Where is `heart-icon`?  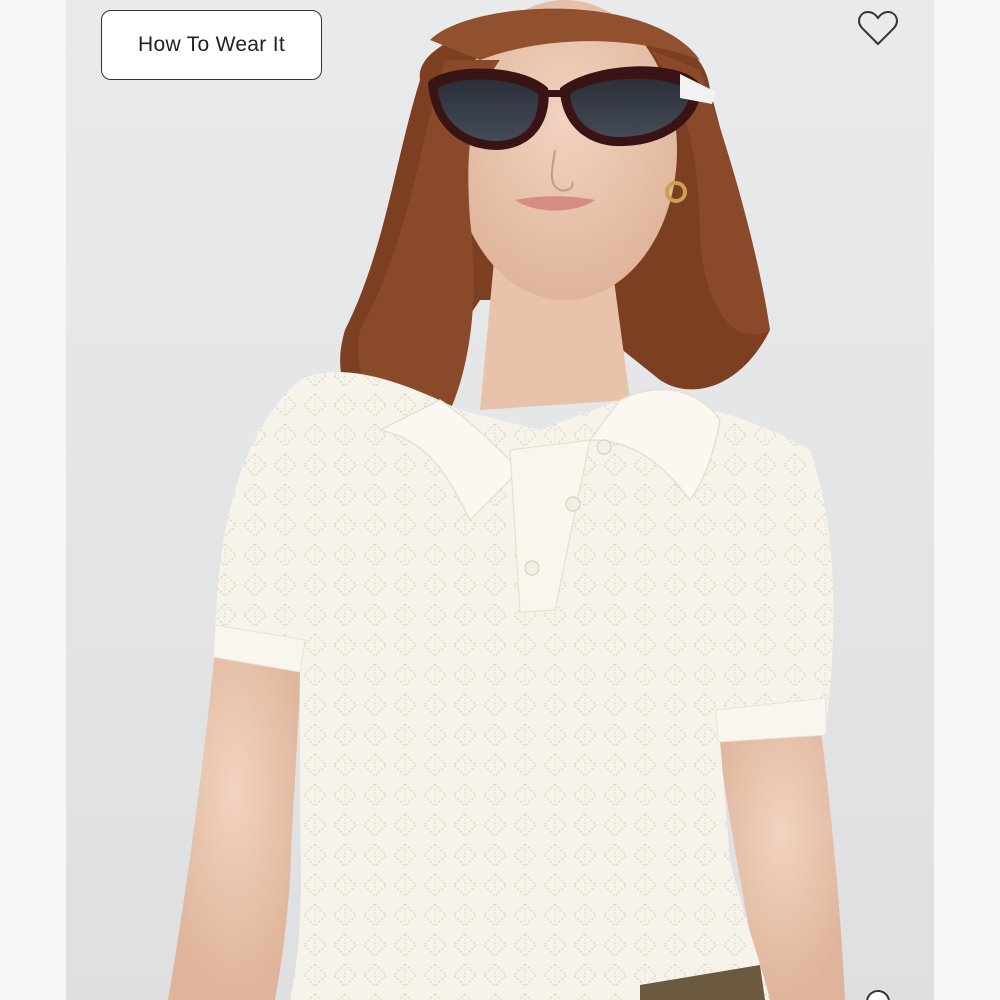
heart-icon is located at coordinates (878, 28).